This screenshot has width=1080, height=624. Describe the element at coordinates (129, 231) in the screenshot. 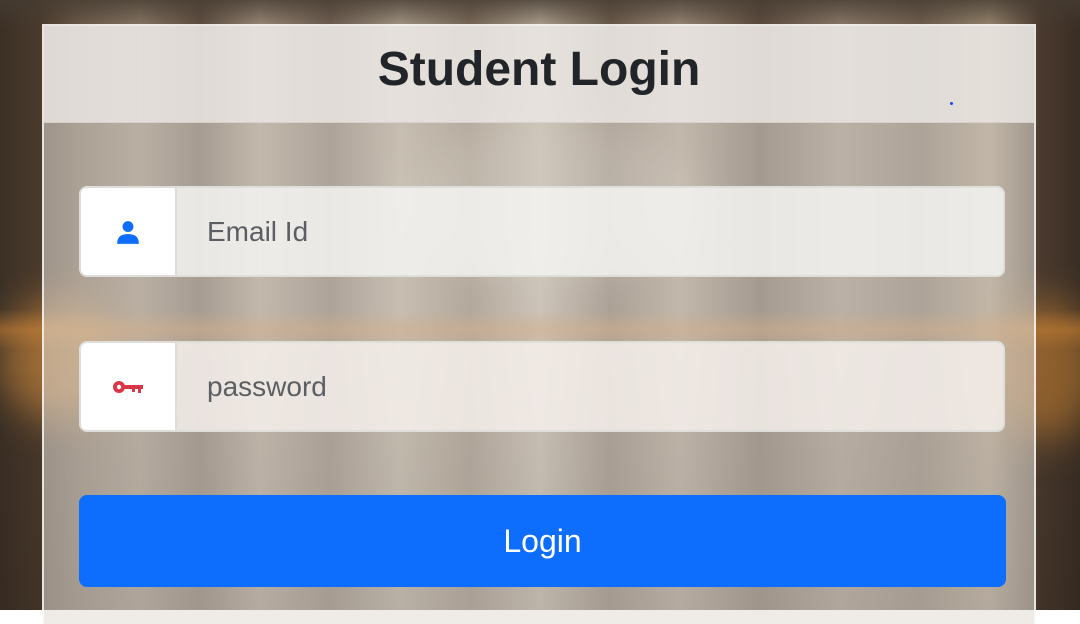

I see `user-icon` at that location.